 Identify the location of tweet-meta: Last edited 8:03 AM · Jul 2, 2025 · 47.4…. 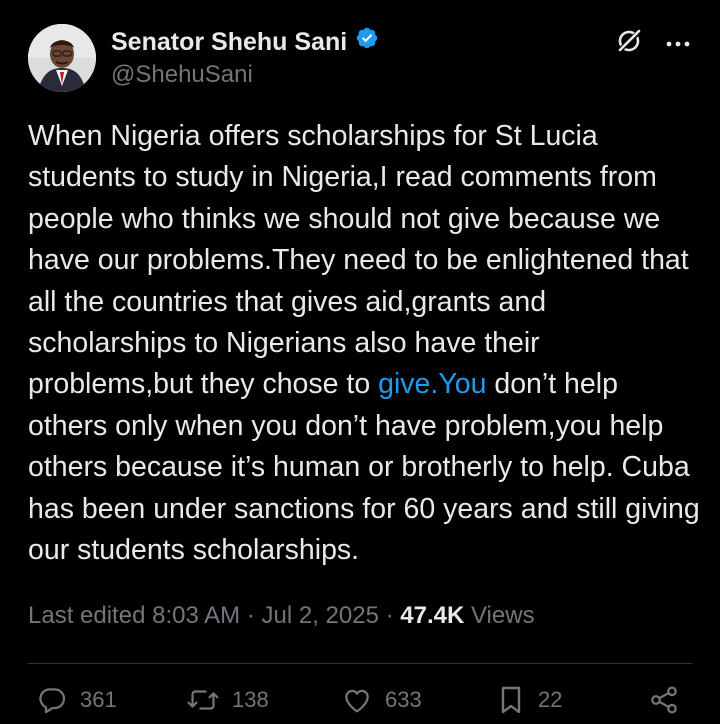
(281, 616).